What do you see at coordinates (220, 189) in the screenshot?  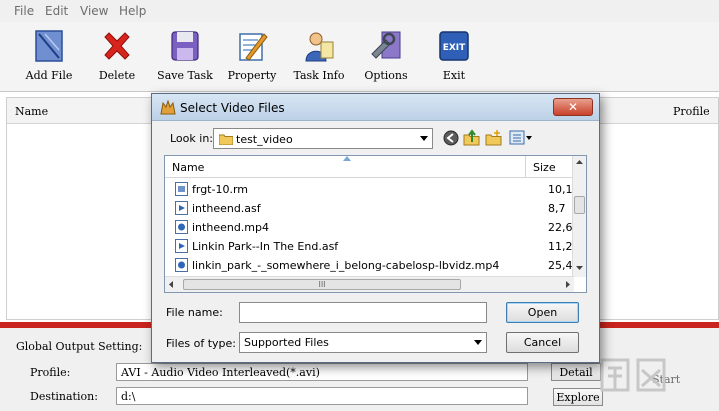 I see `file-name: frgt-10.rm` at bounding box center [220, 189].